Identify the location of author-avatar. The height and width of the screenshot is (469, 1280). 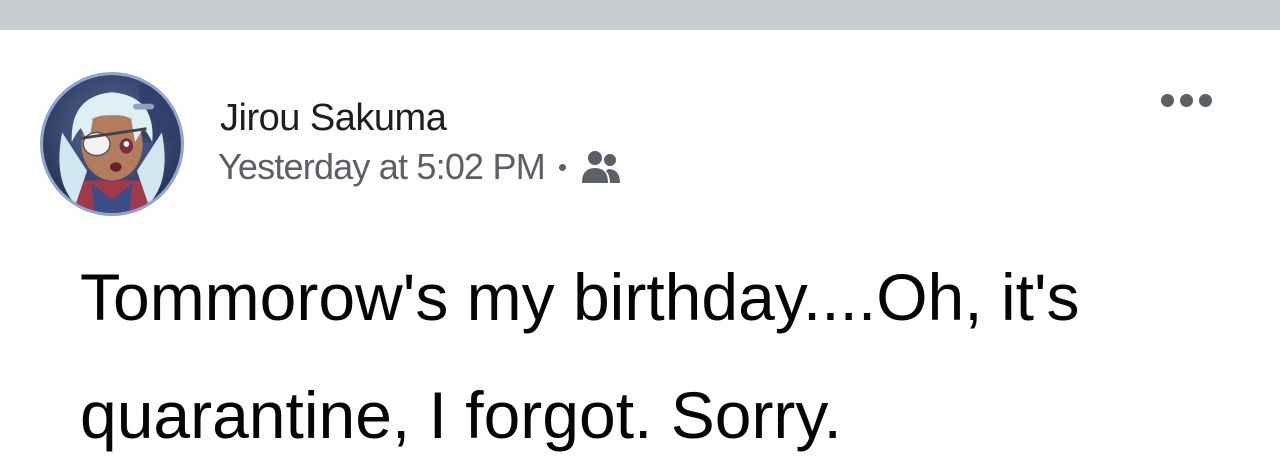
(112, 144).